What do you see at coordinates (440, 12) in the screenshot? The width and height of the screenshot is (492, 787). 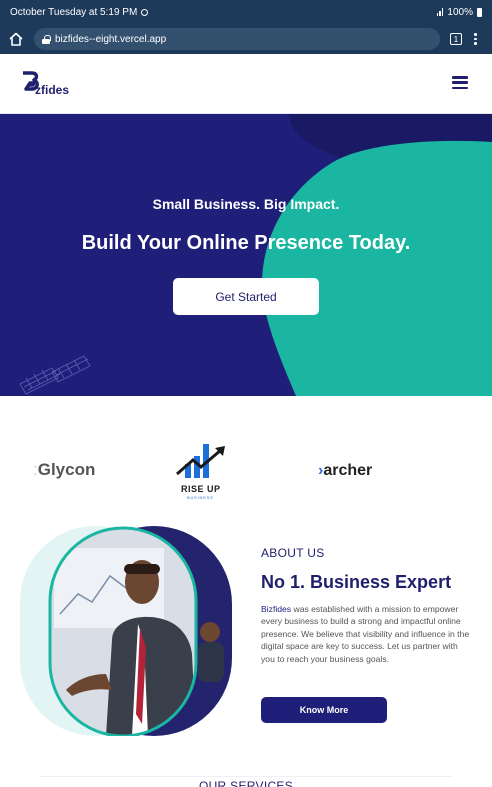 I see `signal-icon` at bounding box center [440, 12].